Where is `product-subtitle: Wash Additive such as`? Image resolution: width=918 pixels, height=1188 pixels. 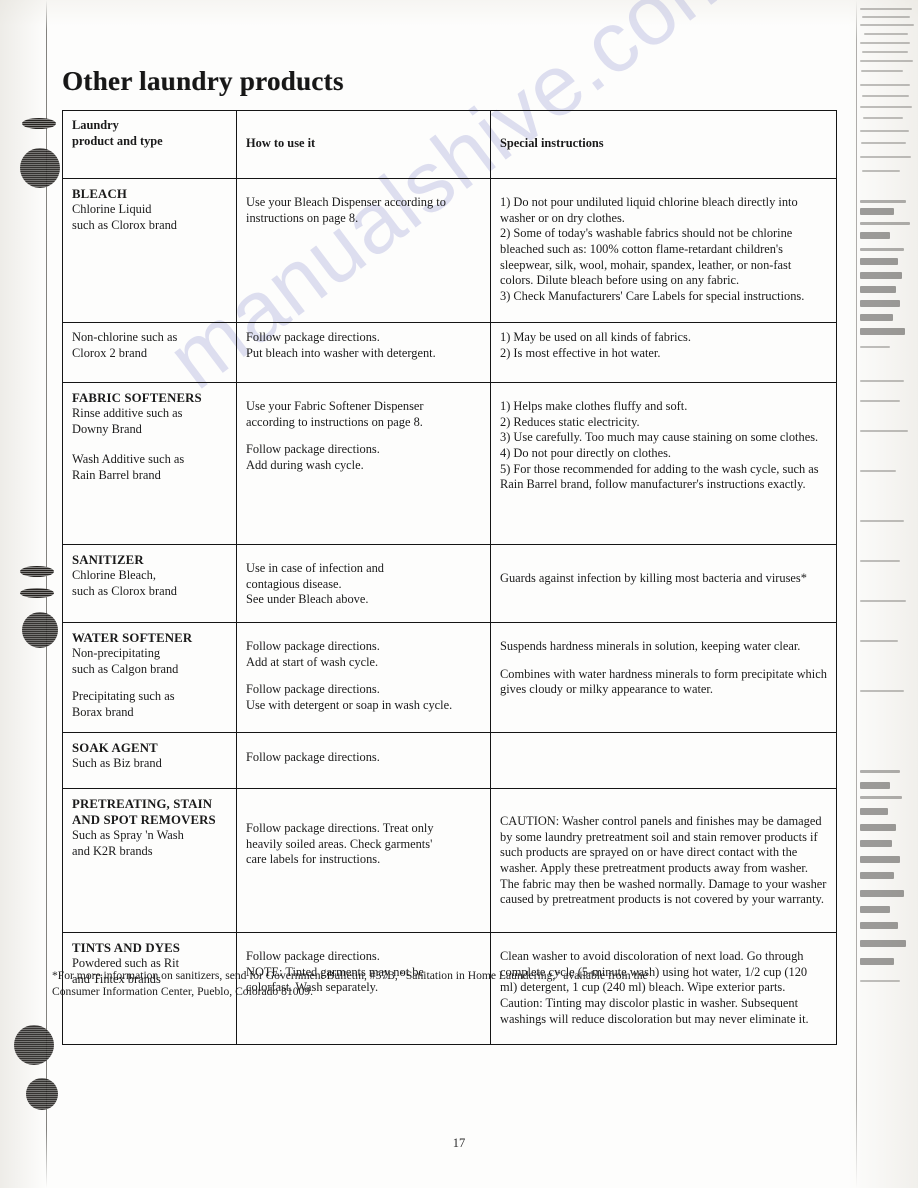
product-subtitle: Wash Additive such as is located at coordinates (128, 459).